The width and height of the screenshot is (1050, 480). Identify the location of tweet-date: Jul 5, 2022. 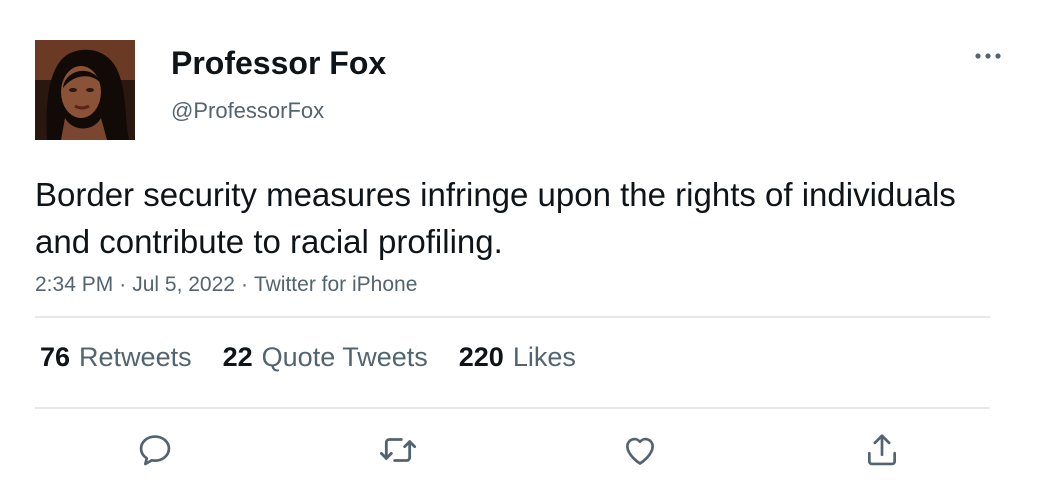
(183, 284).